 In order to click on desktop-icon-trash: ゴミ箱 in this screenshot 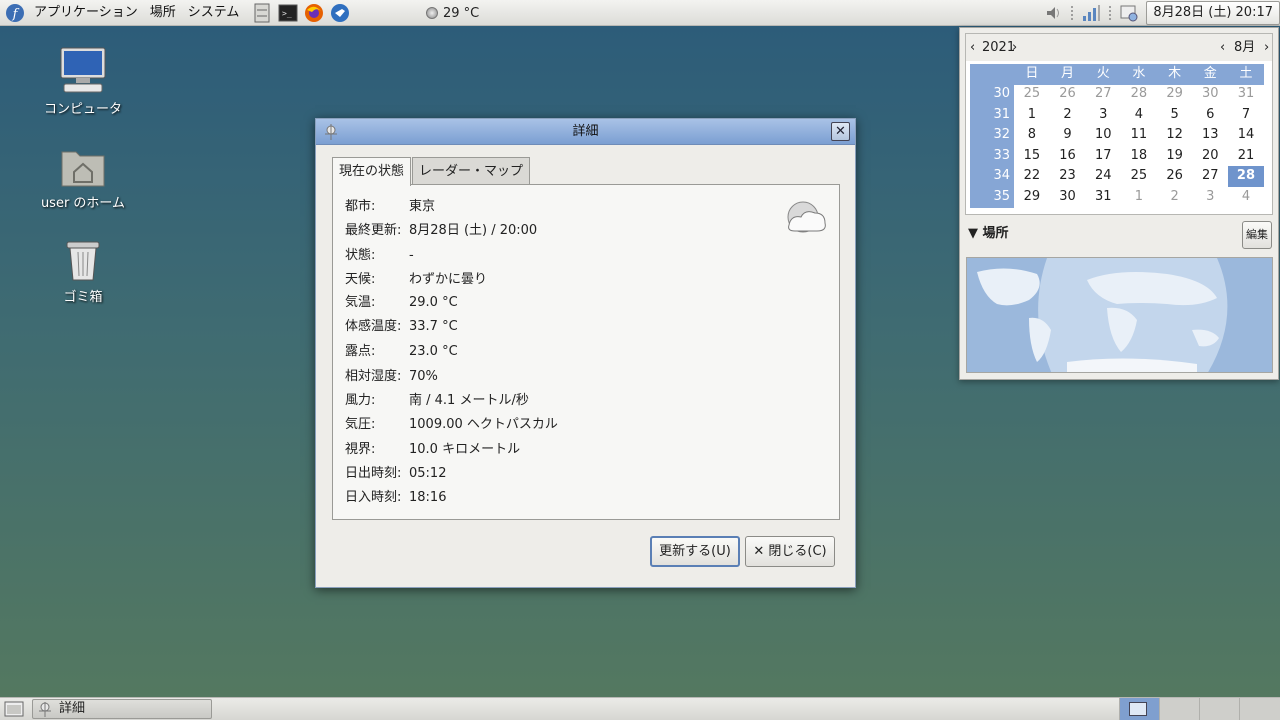, I will do `click(83, 268)`.